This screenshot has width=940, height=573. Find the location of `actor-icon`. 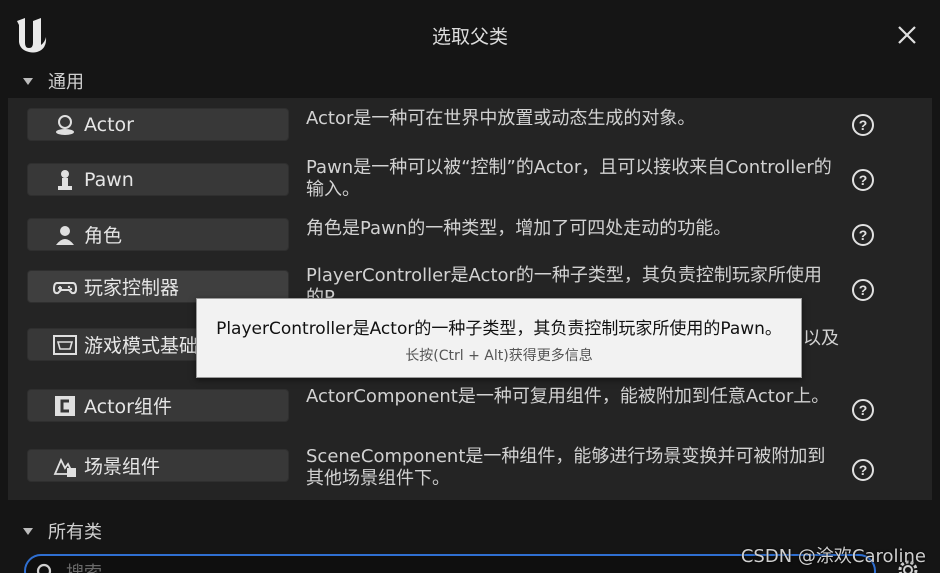

actor-icon is located at coordinates (65, 125).